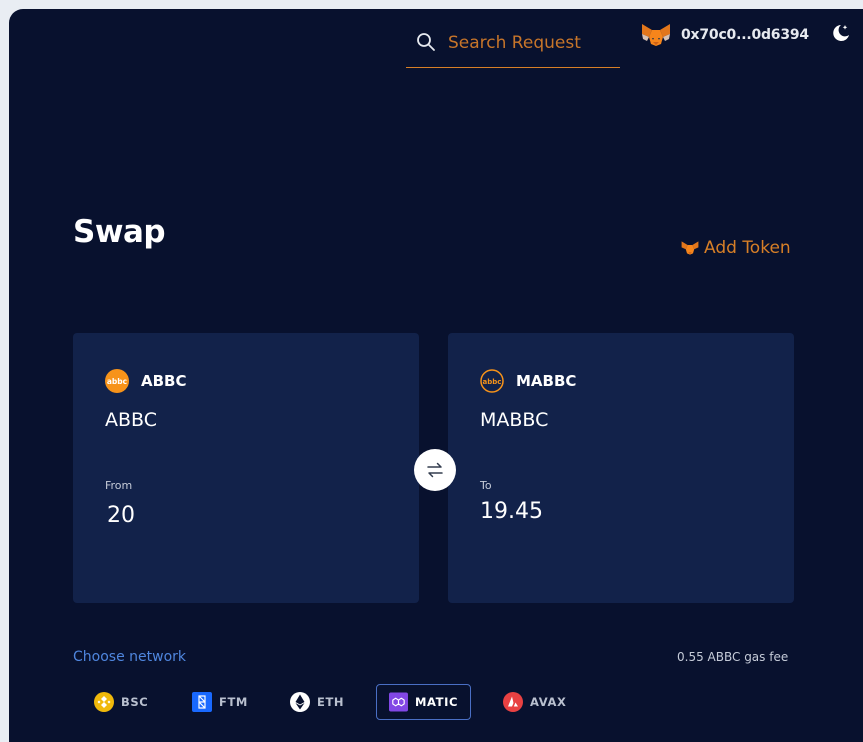  Describe the element at coordinates (514, 420) in the screenshot. I see `to-token-name: MABBC` at that location.